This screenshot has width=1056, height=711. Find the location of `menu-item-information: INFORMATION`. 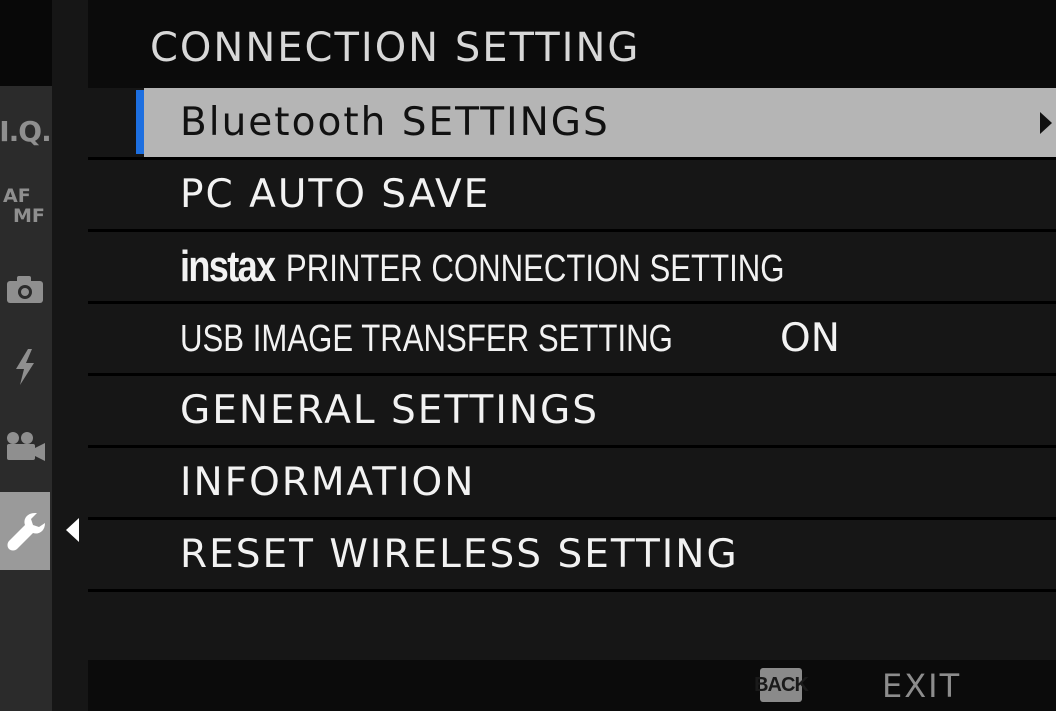

menu-item-information: INFORMATION is located at coordinates (572, 484).